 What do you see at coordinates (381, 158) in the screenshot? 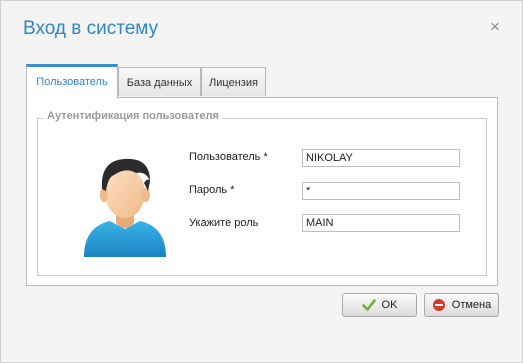
I see `username-field` at bounding box center [381, 158].